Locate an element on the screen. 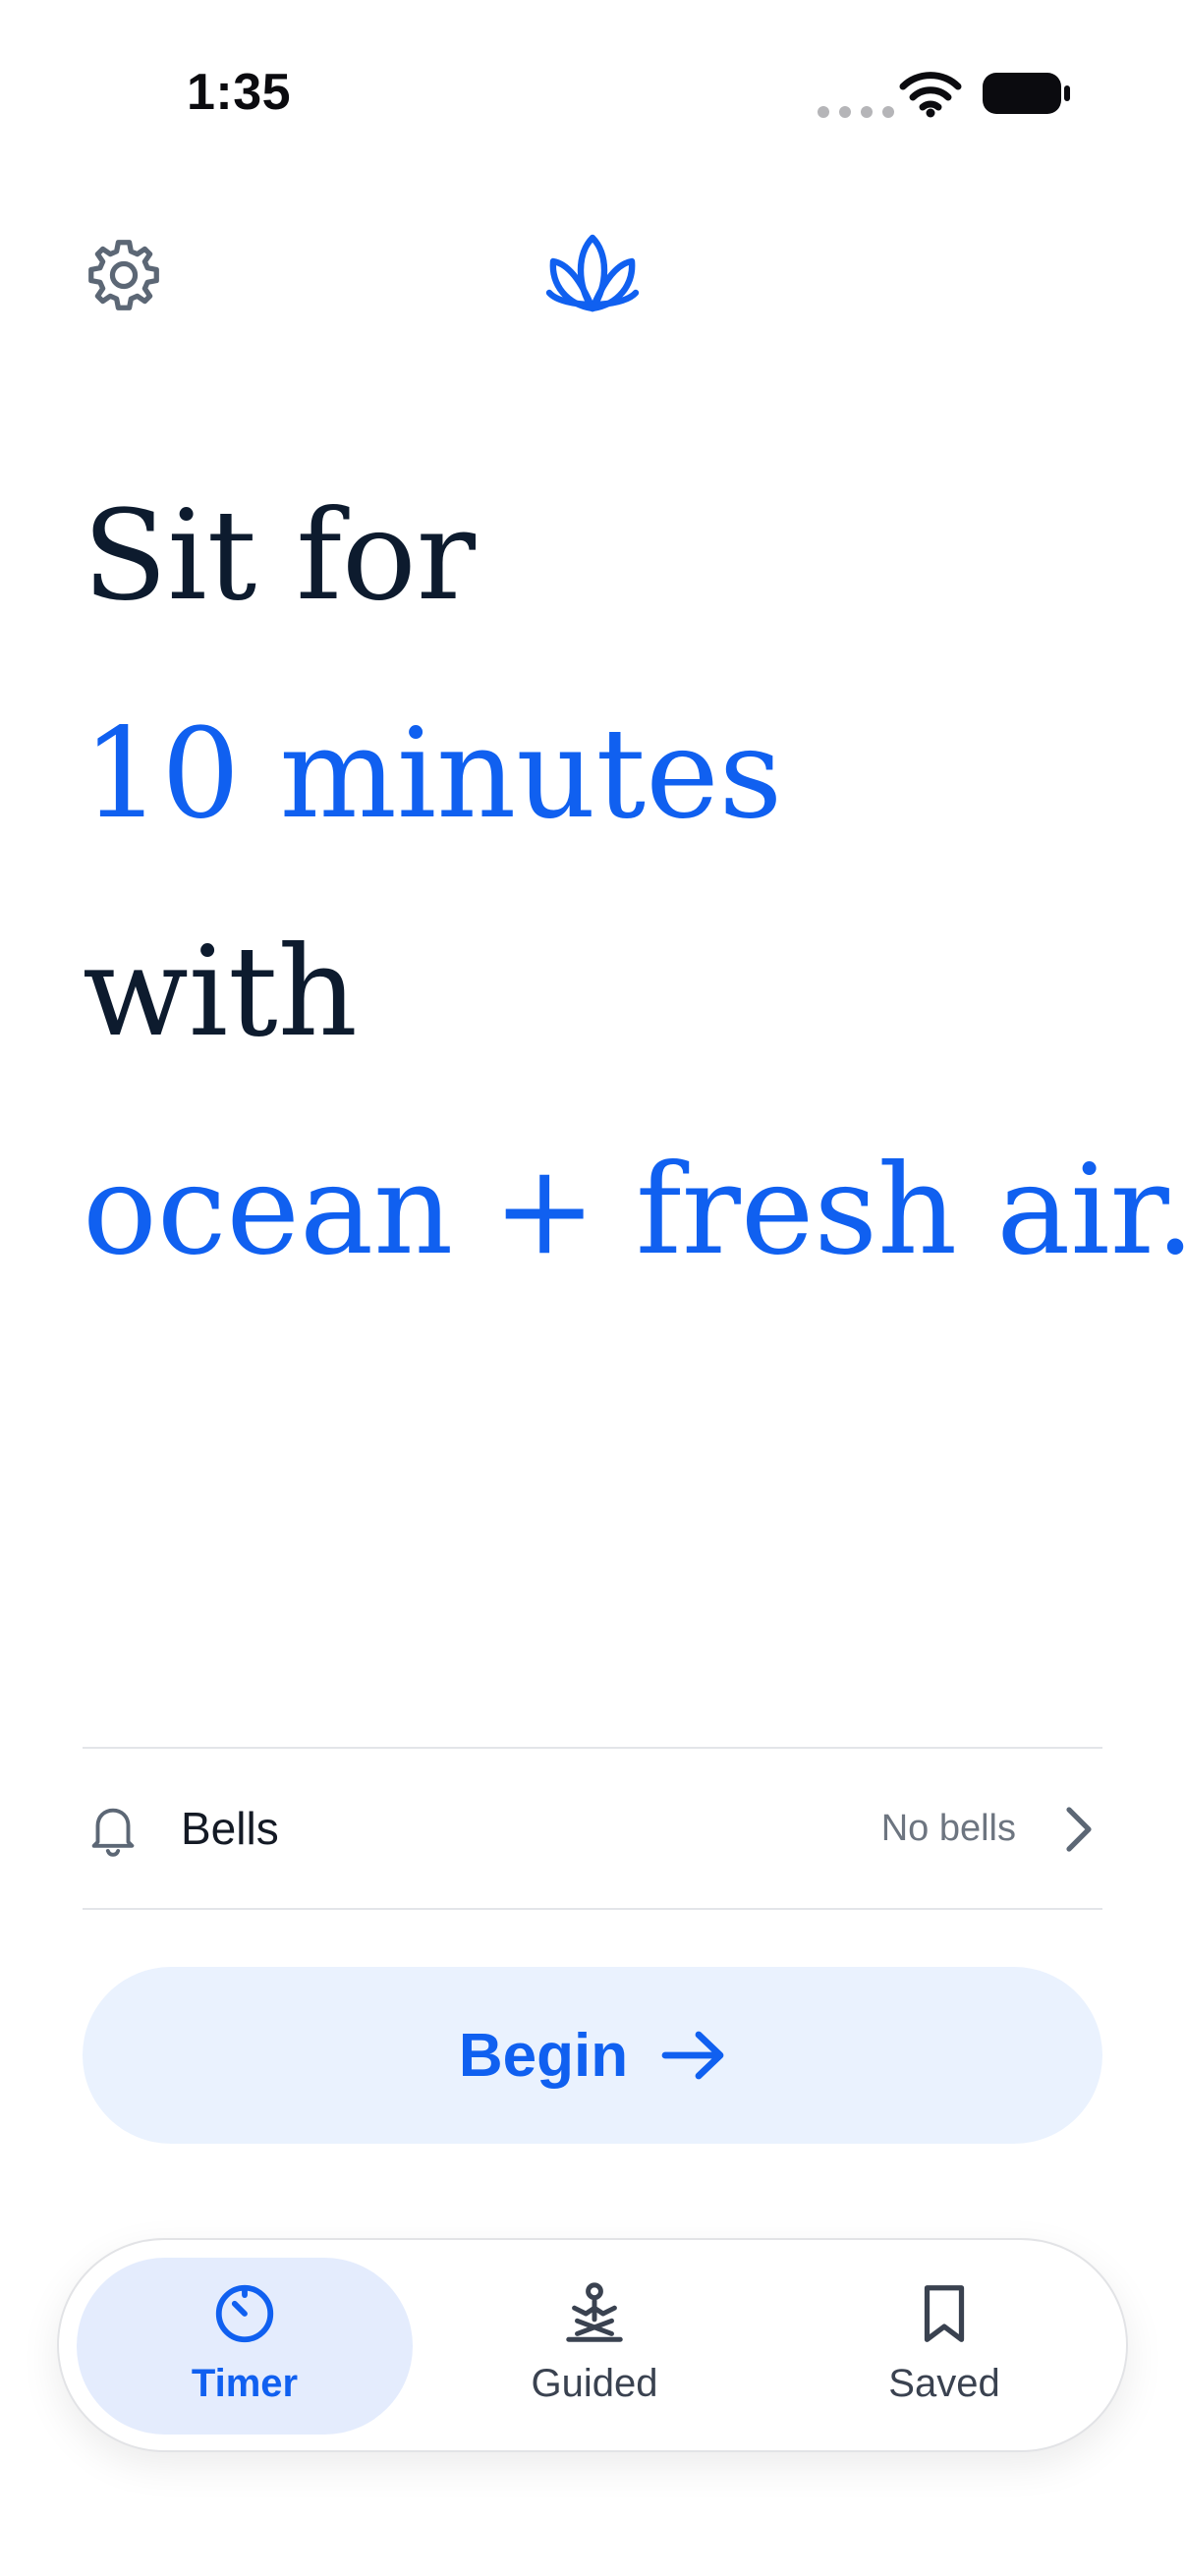 Image resolution: width=1185 pixels, height=2576 pixels. duration-selector: 10 minutes is located at coordinates (634, 774).